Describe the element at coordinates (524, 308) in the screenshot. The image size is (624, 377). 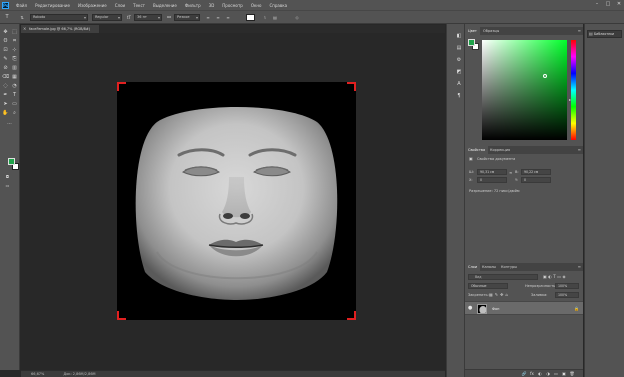
I see `layer-row: ● Фон 🔒` at that location.